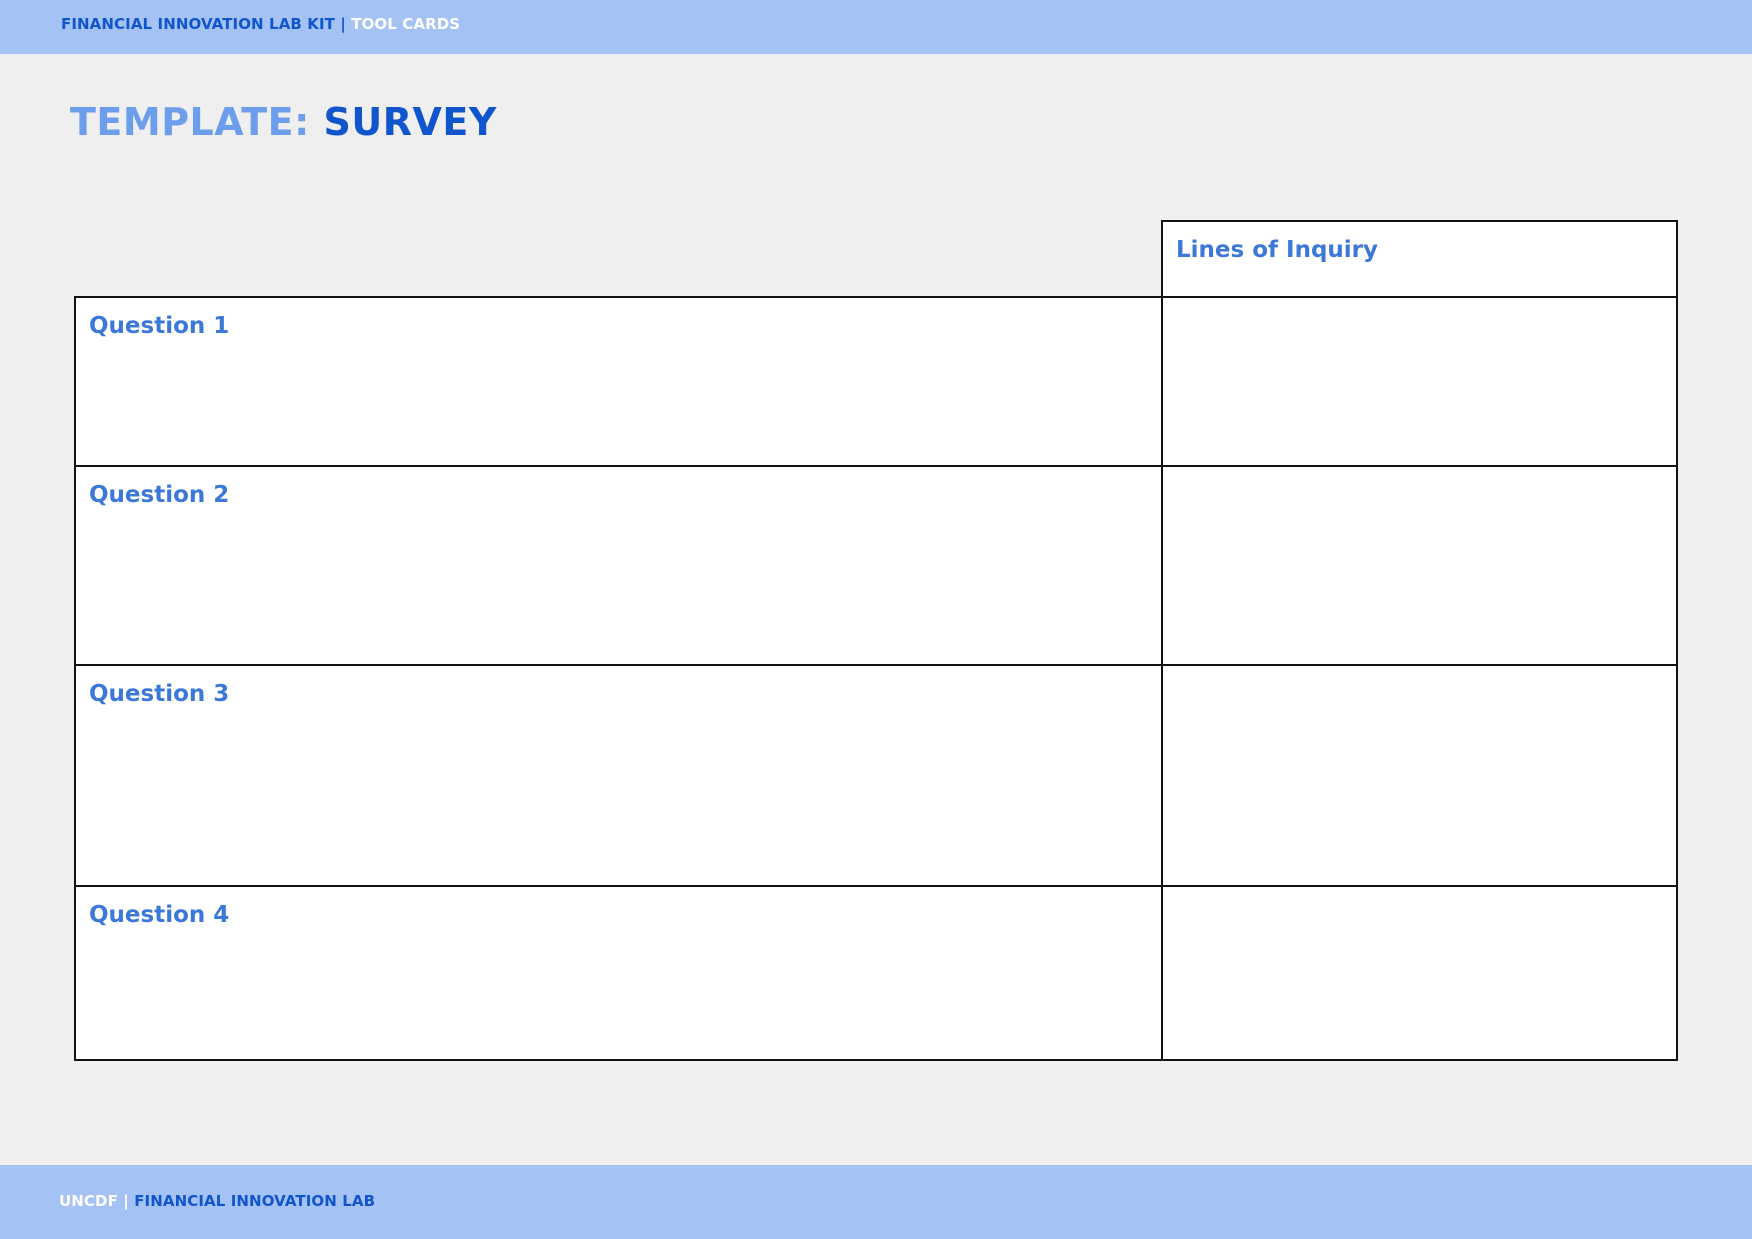  Describe the element at coordinates (255, 1201) in the screenshot. I see `lab-label: FINANCIAL INNOVATION LAB` at that location.